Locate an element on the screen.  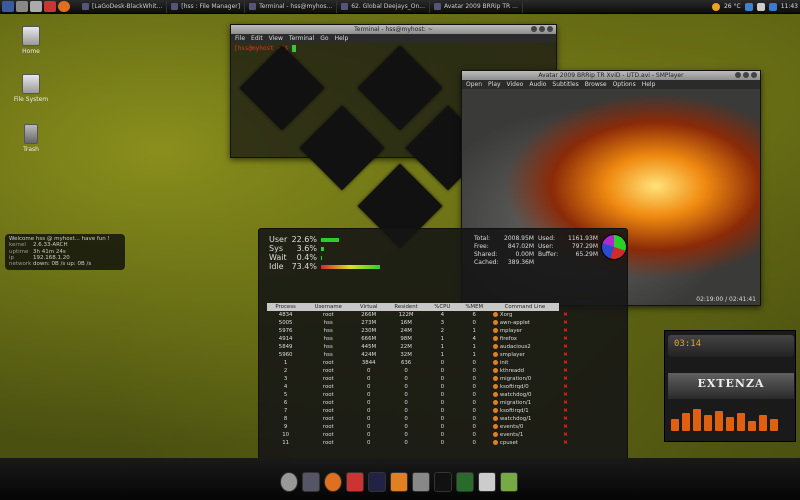
desktop-icon-home: Home is located at coordinates (31, 40).